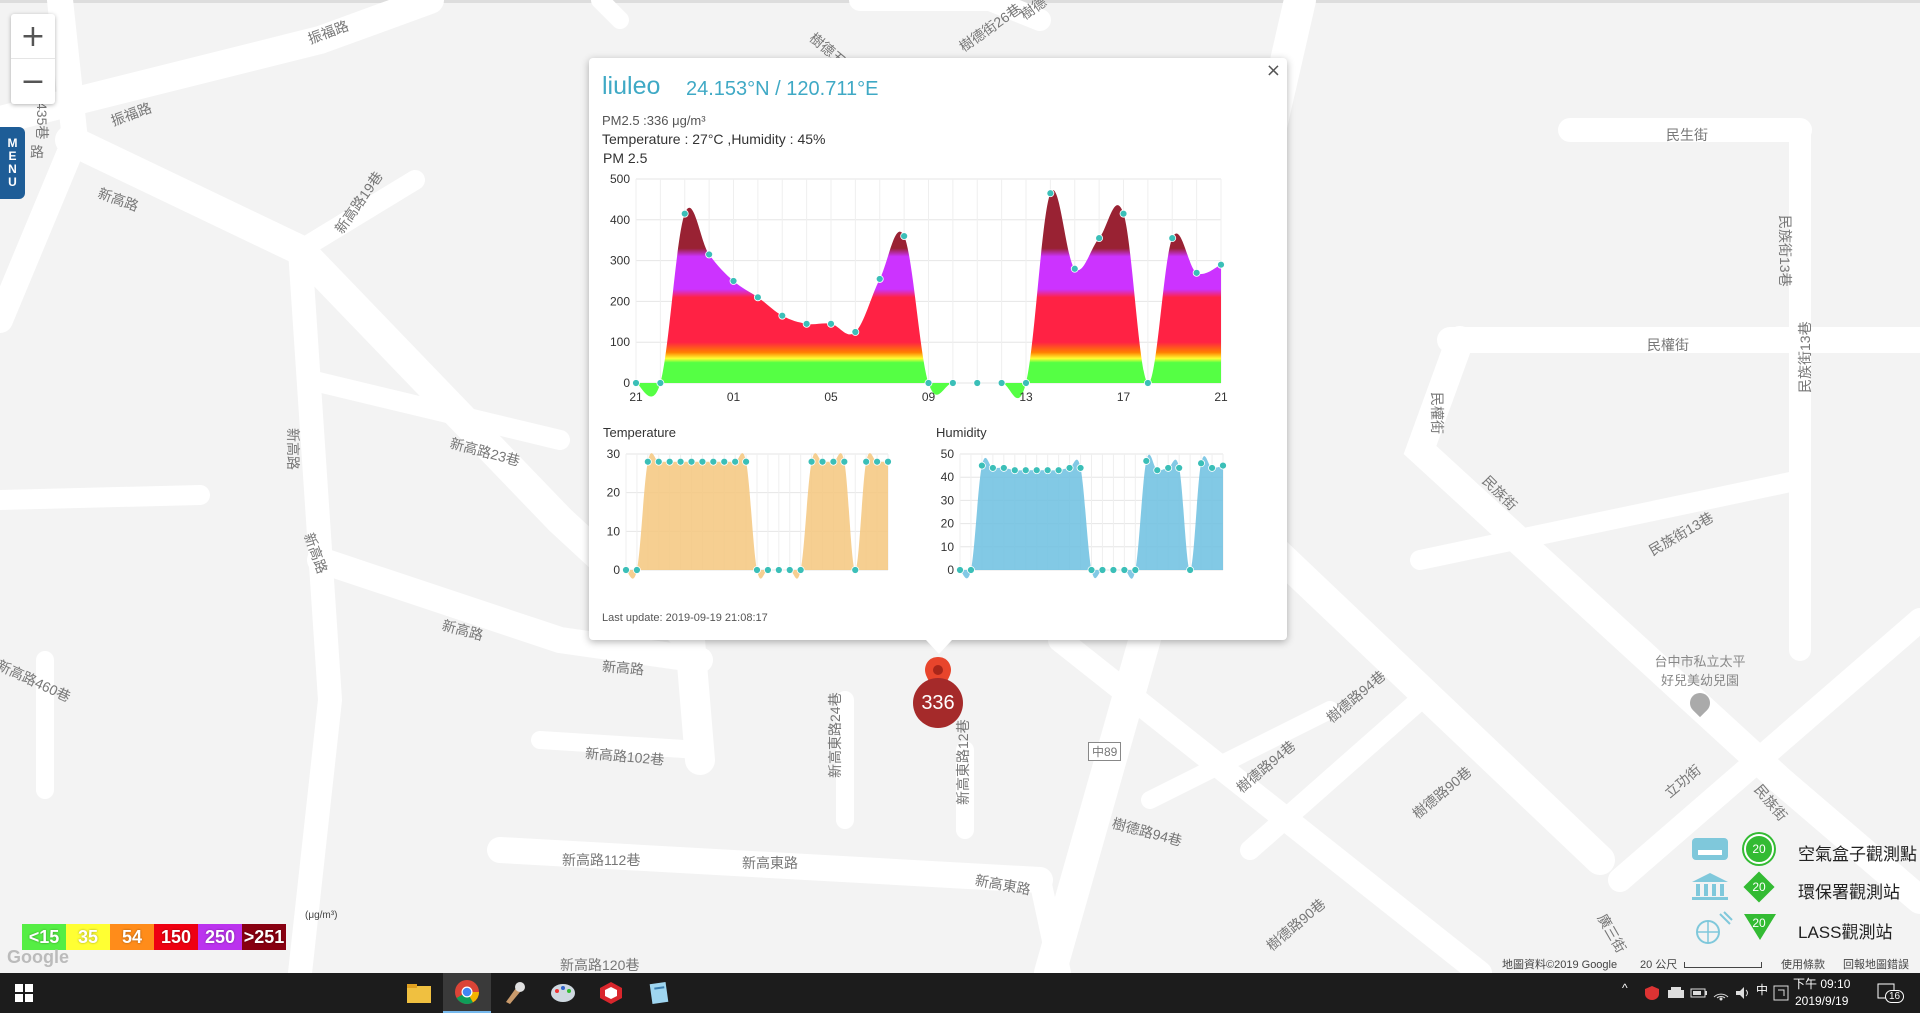  I want to click on chrome-icon, so click(467, 992).